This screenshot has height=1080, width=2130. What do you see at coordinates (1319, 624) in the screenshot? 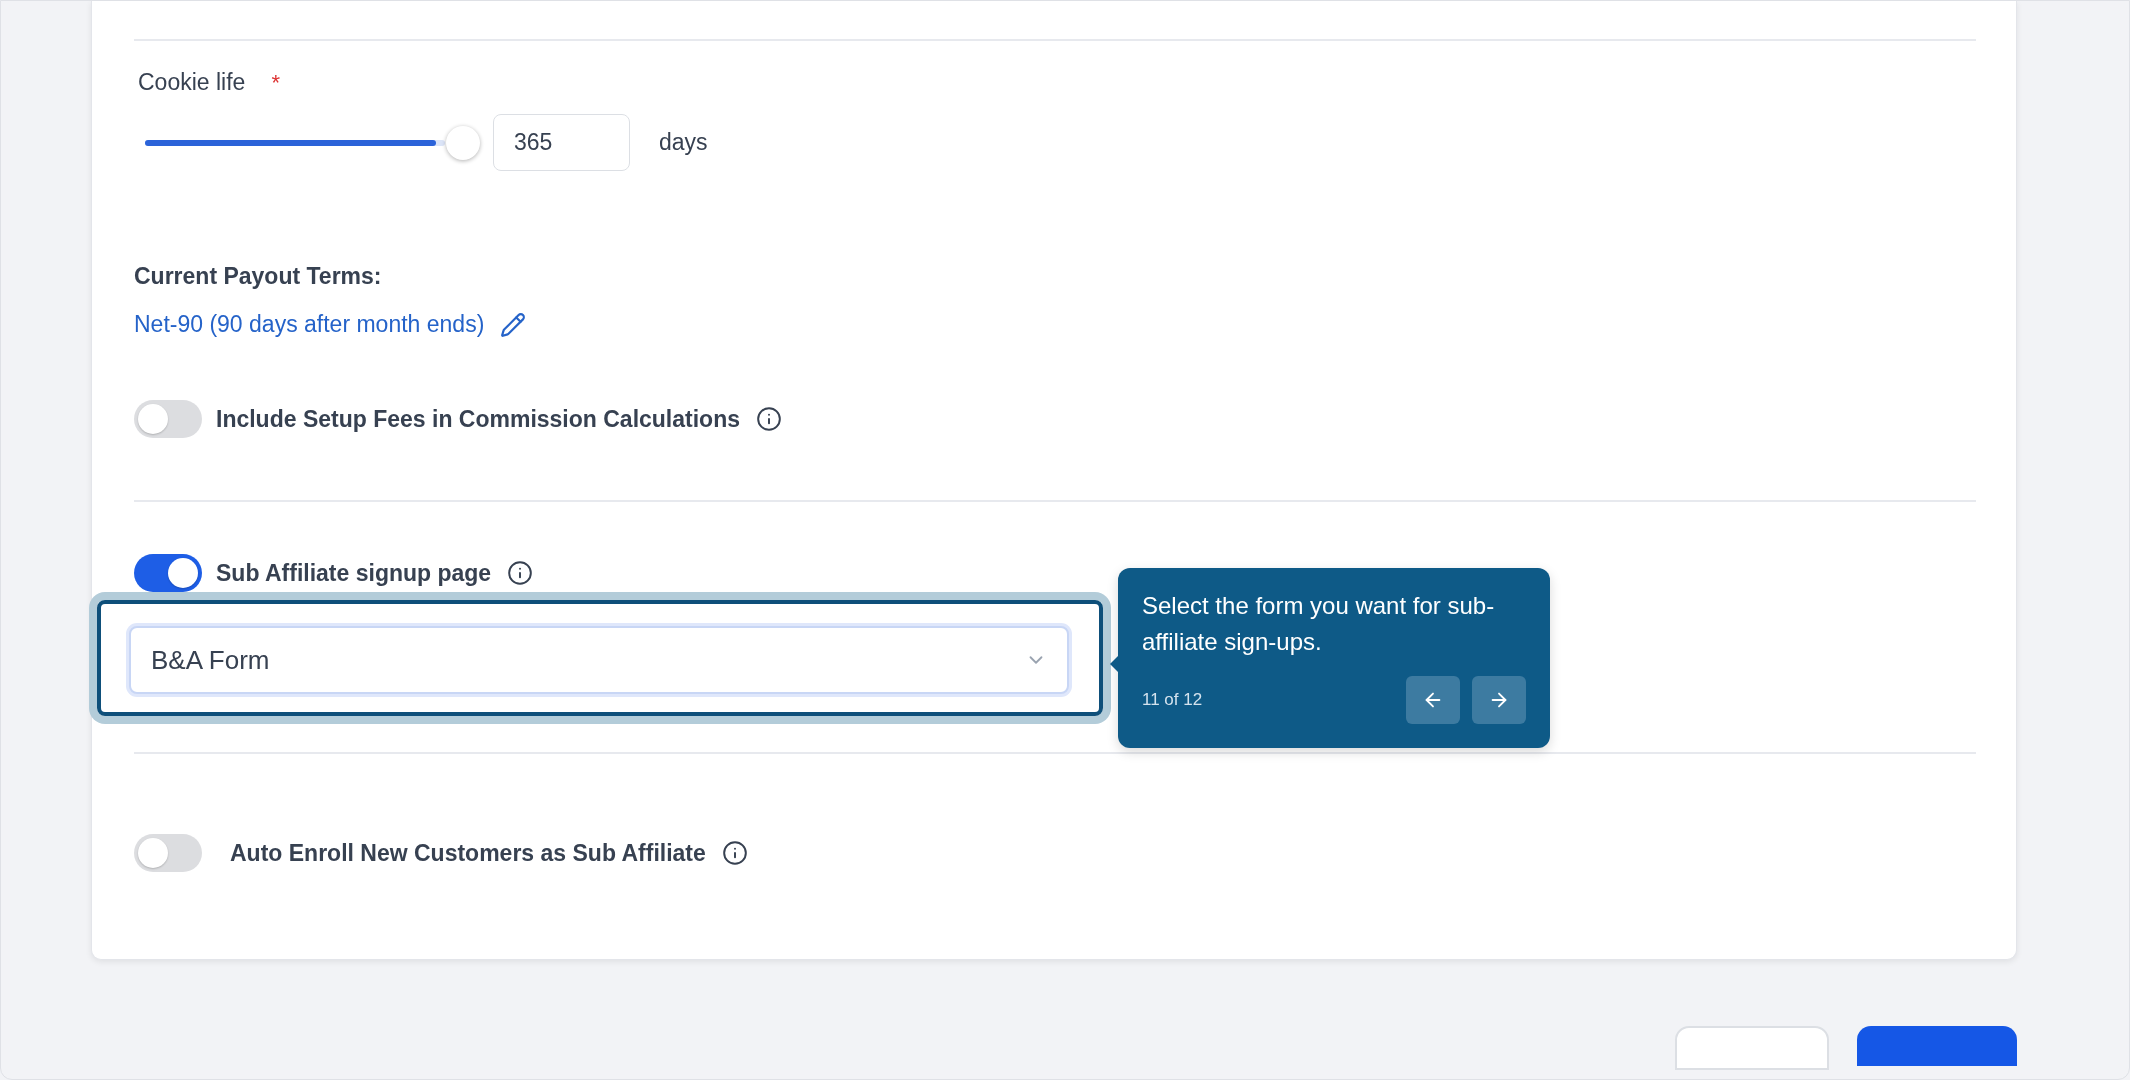
I see `tooltip-text: Select the form you want for sub-affiliate sign-ups.` at bounding box center [1319, 624].